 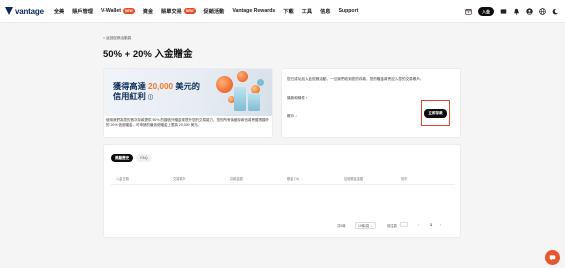 What do you see at coordinates (236, 179) in the screenshot?
I see `column-header: 存款金額` at bounding box center [236, 179].